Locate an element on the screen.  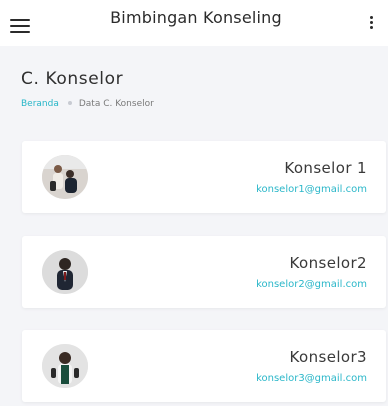
counselor-email: konselor3@gmail.com is located at coordinates (311, 378).